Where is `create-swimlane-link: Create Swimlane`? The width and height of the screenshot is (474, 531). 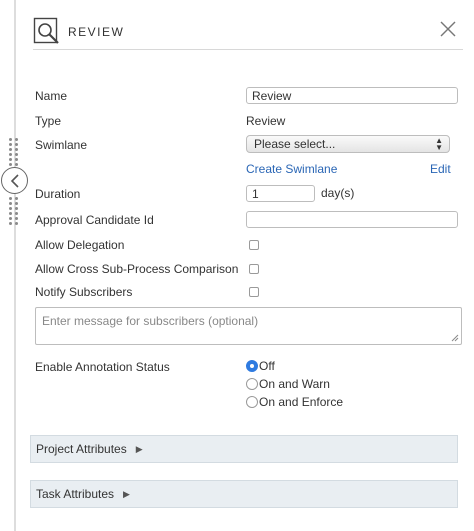
create-swimlane-link: Create Swimlane is located at coordinates (291, 169).